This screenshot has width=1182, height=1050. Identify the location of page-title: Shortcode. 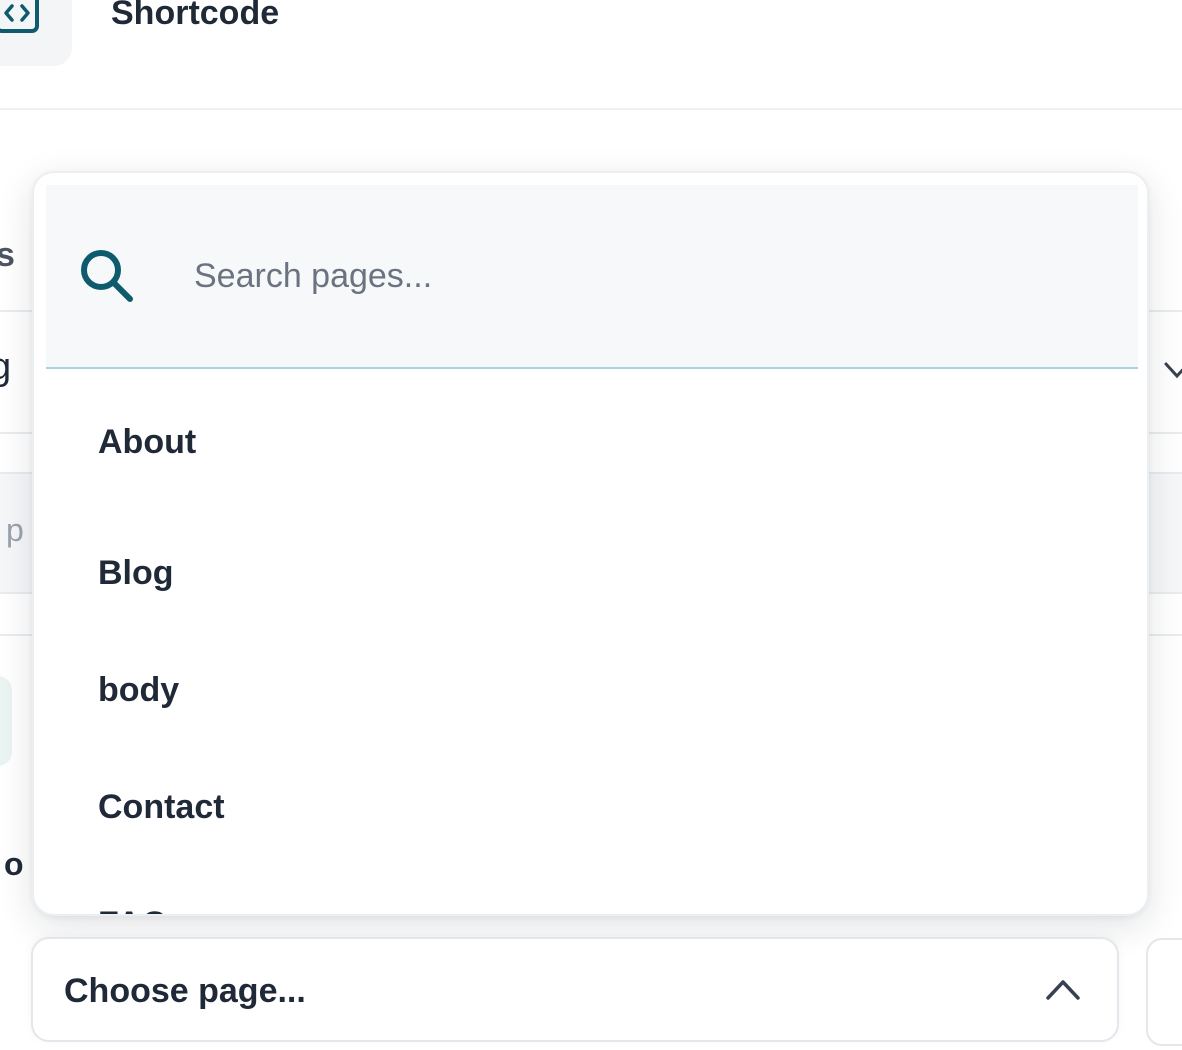
(195, 16).